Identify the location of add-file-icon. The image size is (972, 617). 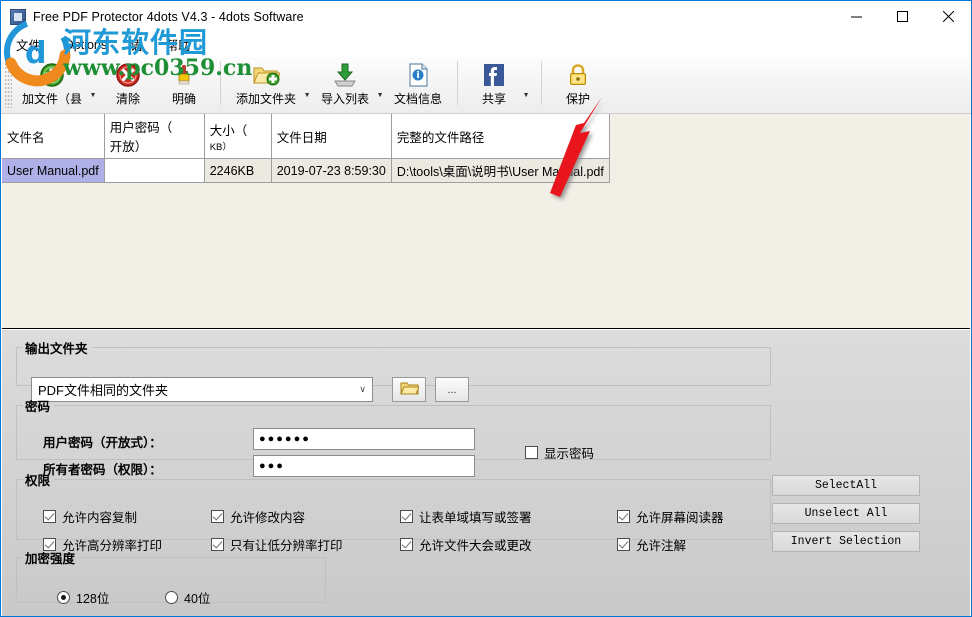
(52, 75).